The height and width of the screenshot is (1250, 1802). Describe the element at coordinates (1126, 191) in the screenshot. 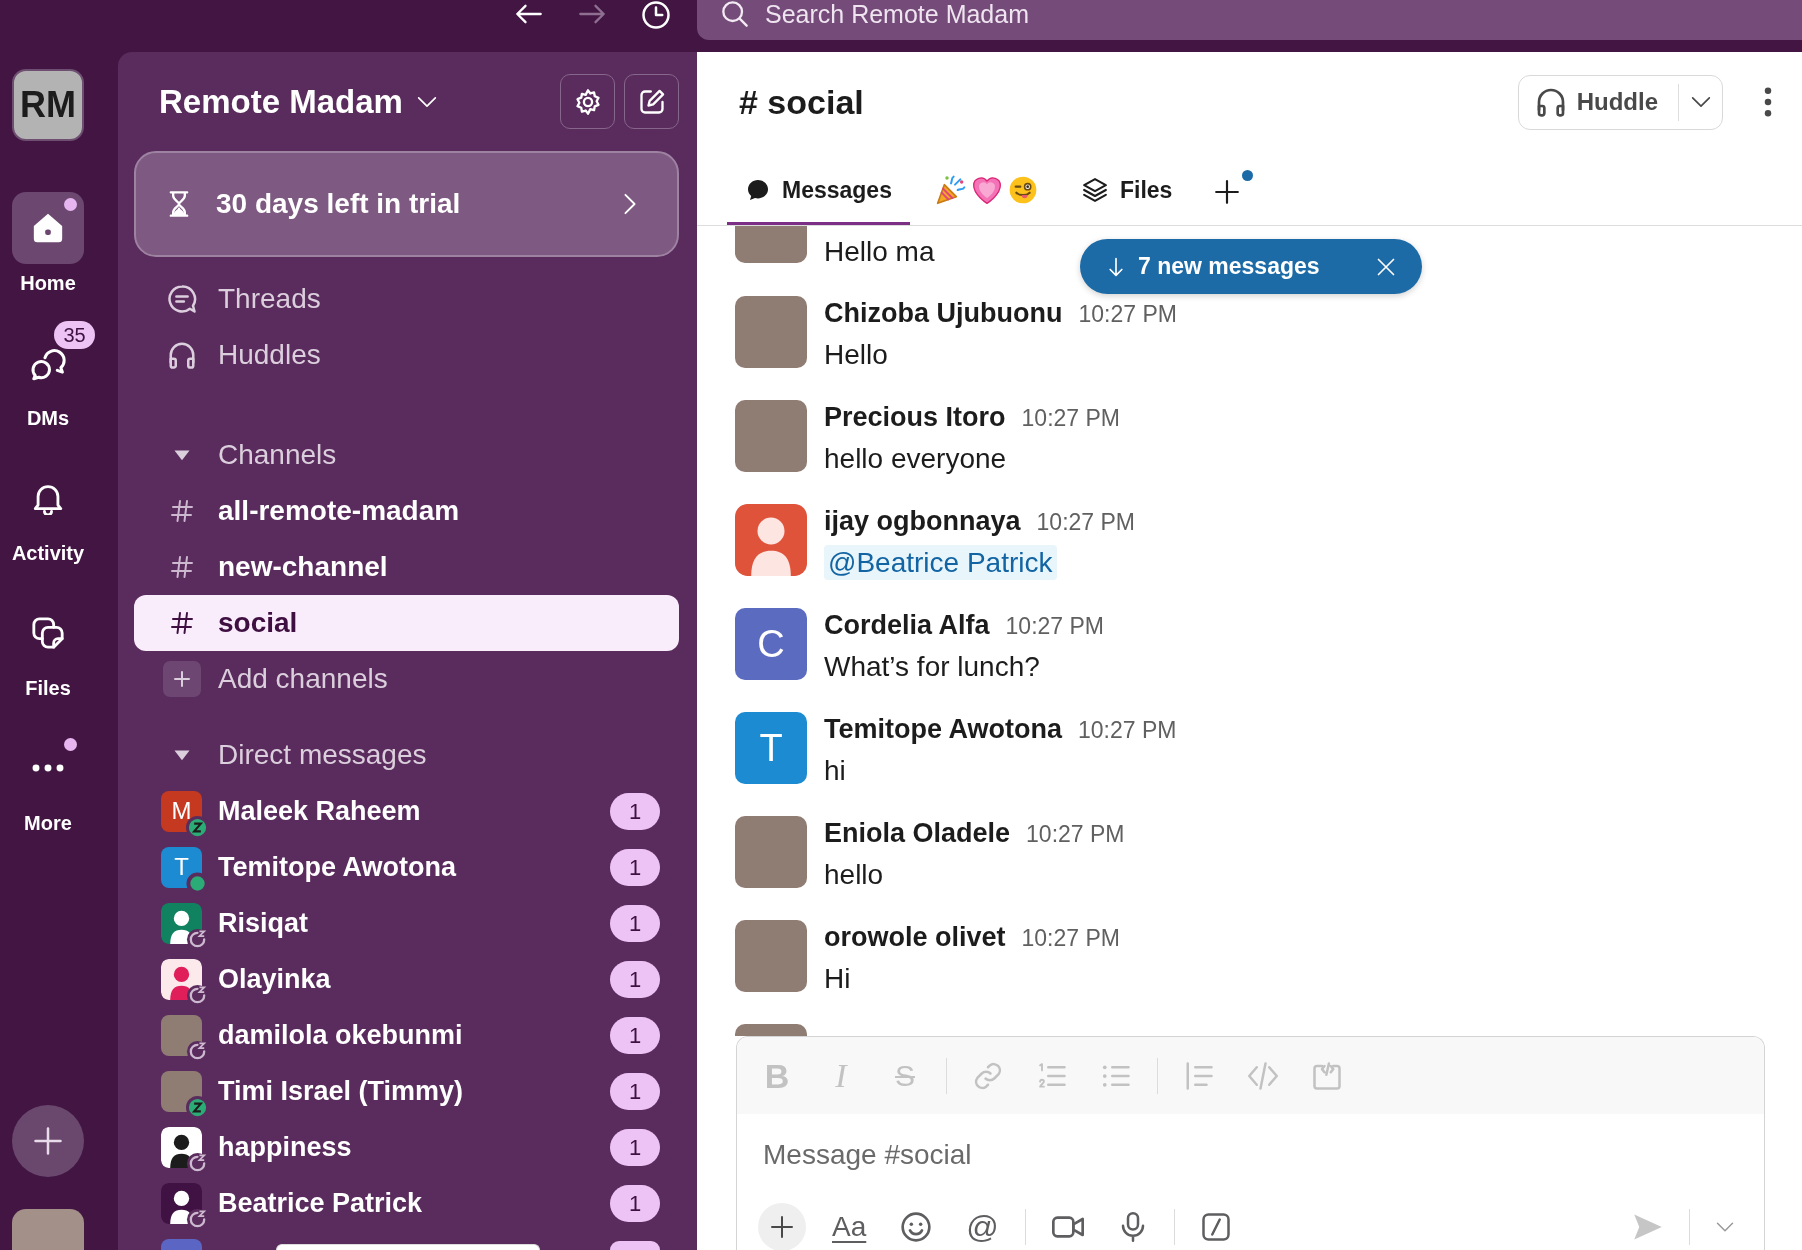

I see `tab: Files` at that location.